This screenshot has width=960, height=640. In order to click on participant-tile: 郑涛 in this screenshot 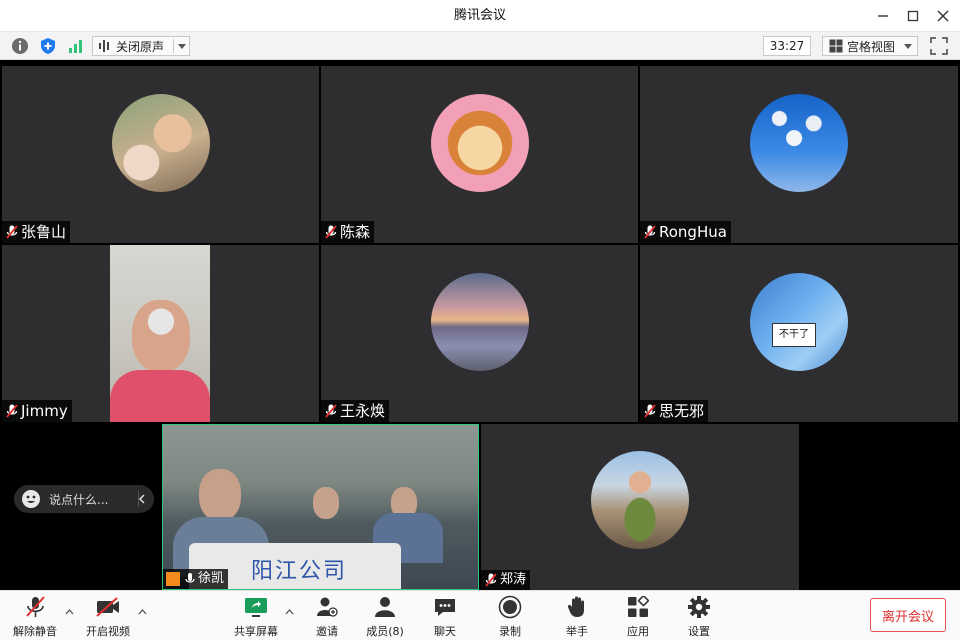, I will do `click(640, 507)`.